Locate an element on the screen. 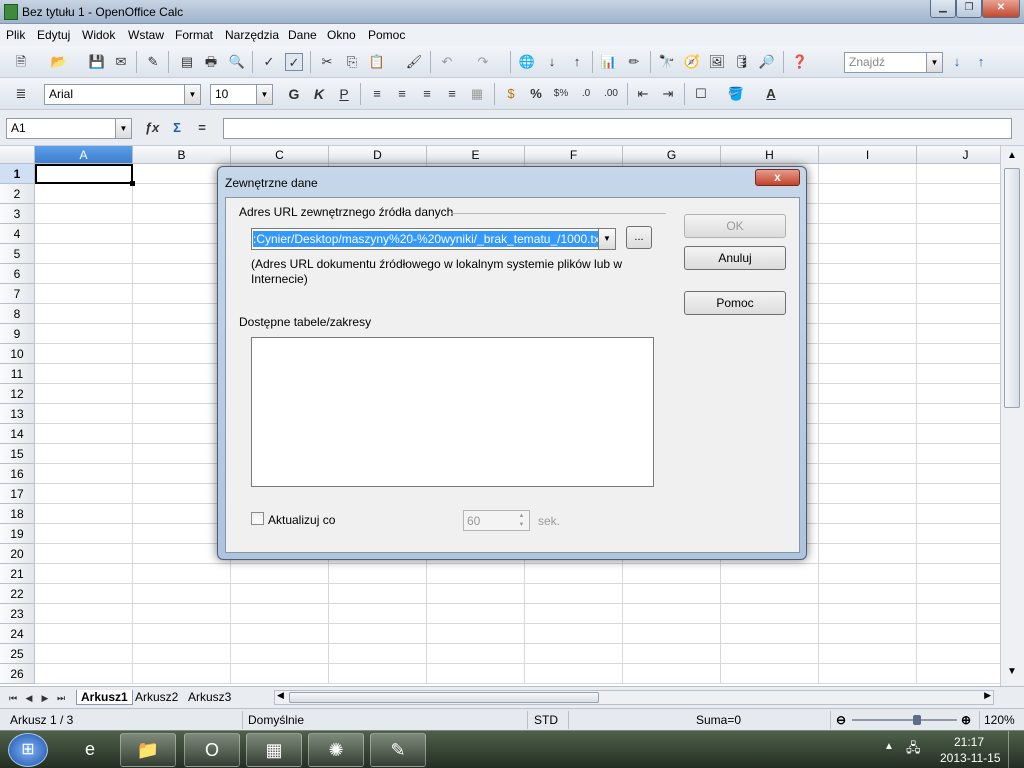 The height and width of the screenshot is (768, 1024). column-header-b: B is located at coordinates (182, 155).